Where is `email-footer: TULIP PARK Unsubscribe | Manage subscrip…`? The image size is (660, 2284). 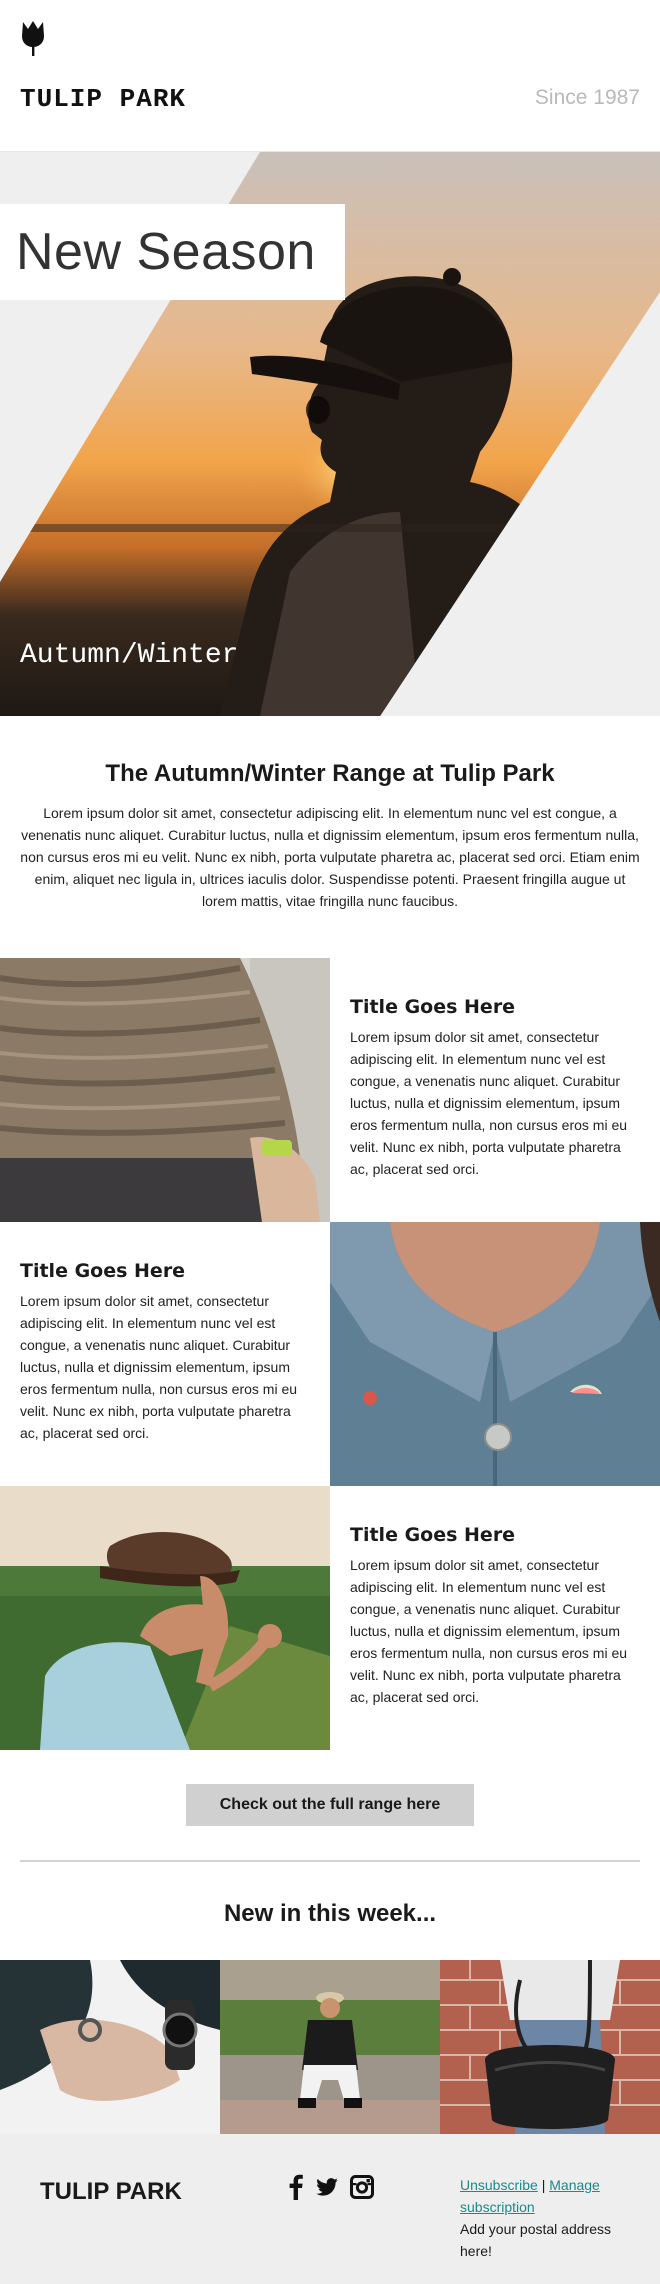
email-footer: TULIP PARK Unsubscribe | Manage subscrip… is located at coordinates (330, 2209).